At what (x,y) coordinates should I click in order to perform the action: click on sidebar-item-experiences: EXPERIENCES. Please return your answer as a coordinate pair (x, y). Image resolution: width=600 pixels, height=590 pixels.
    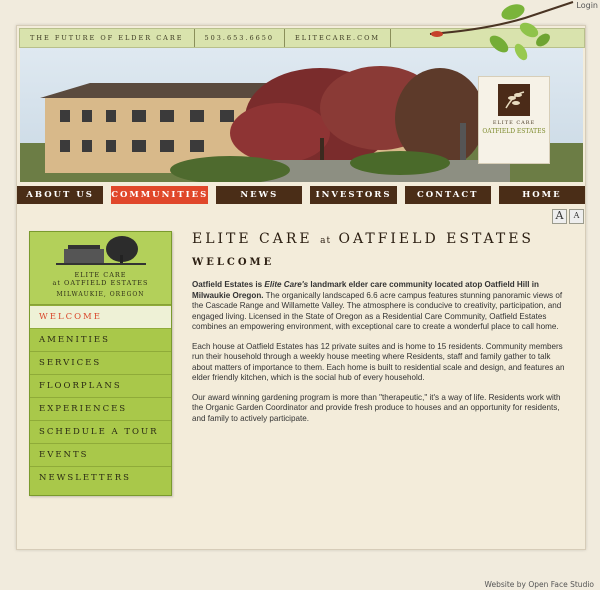
    Looking at the image, I should click on (100, 408).